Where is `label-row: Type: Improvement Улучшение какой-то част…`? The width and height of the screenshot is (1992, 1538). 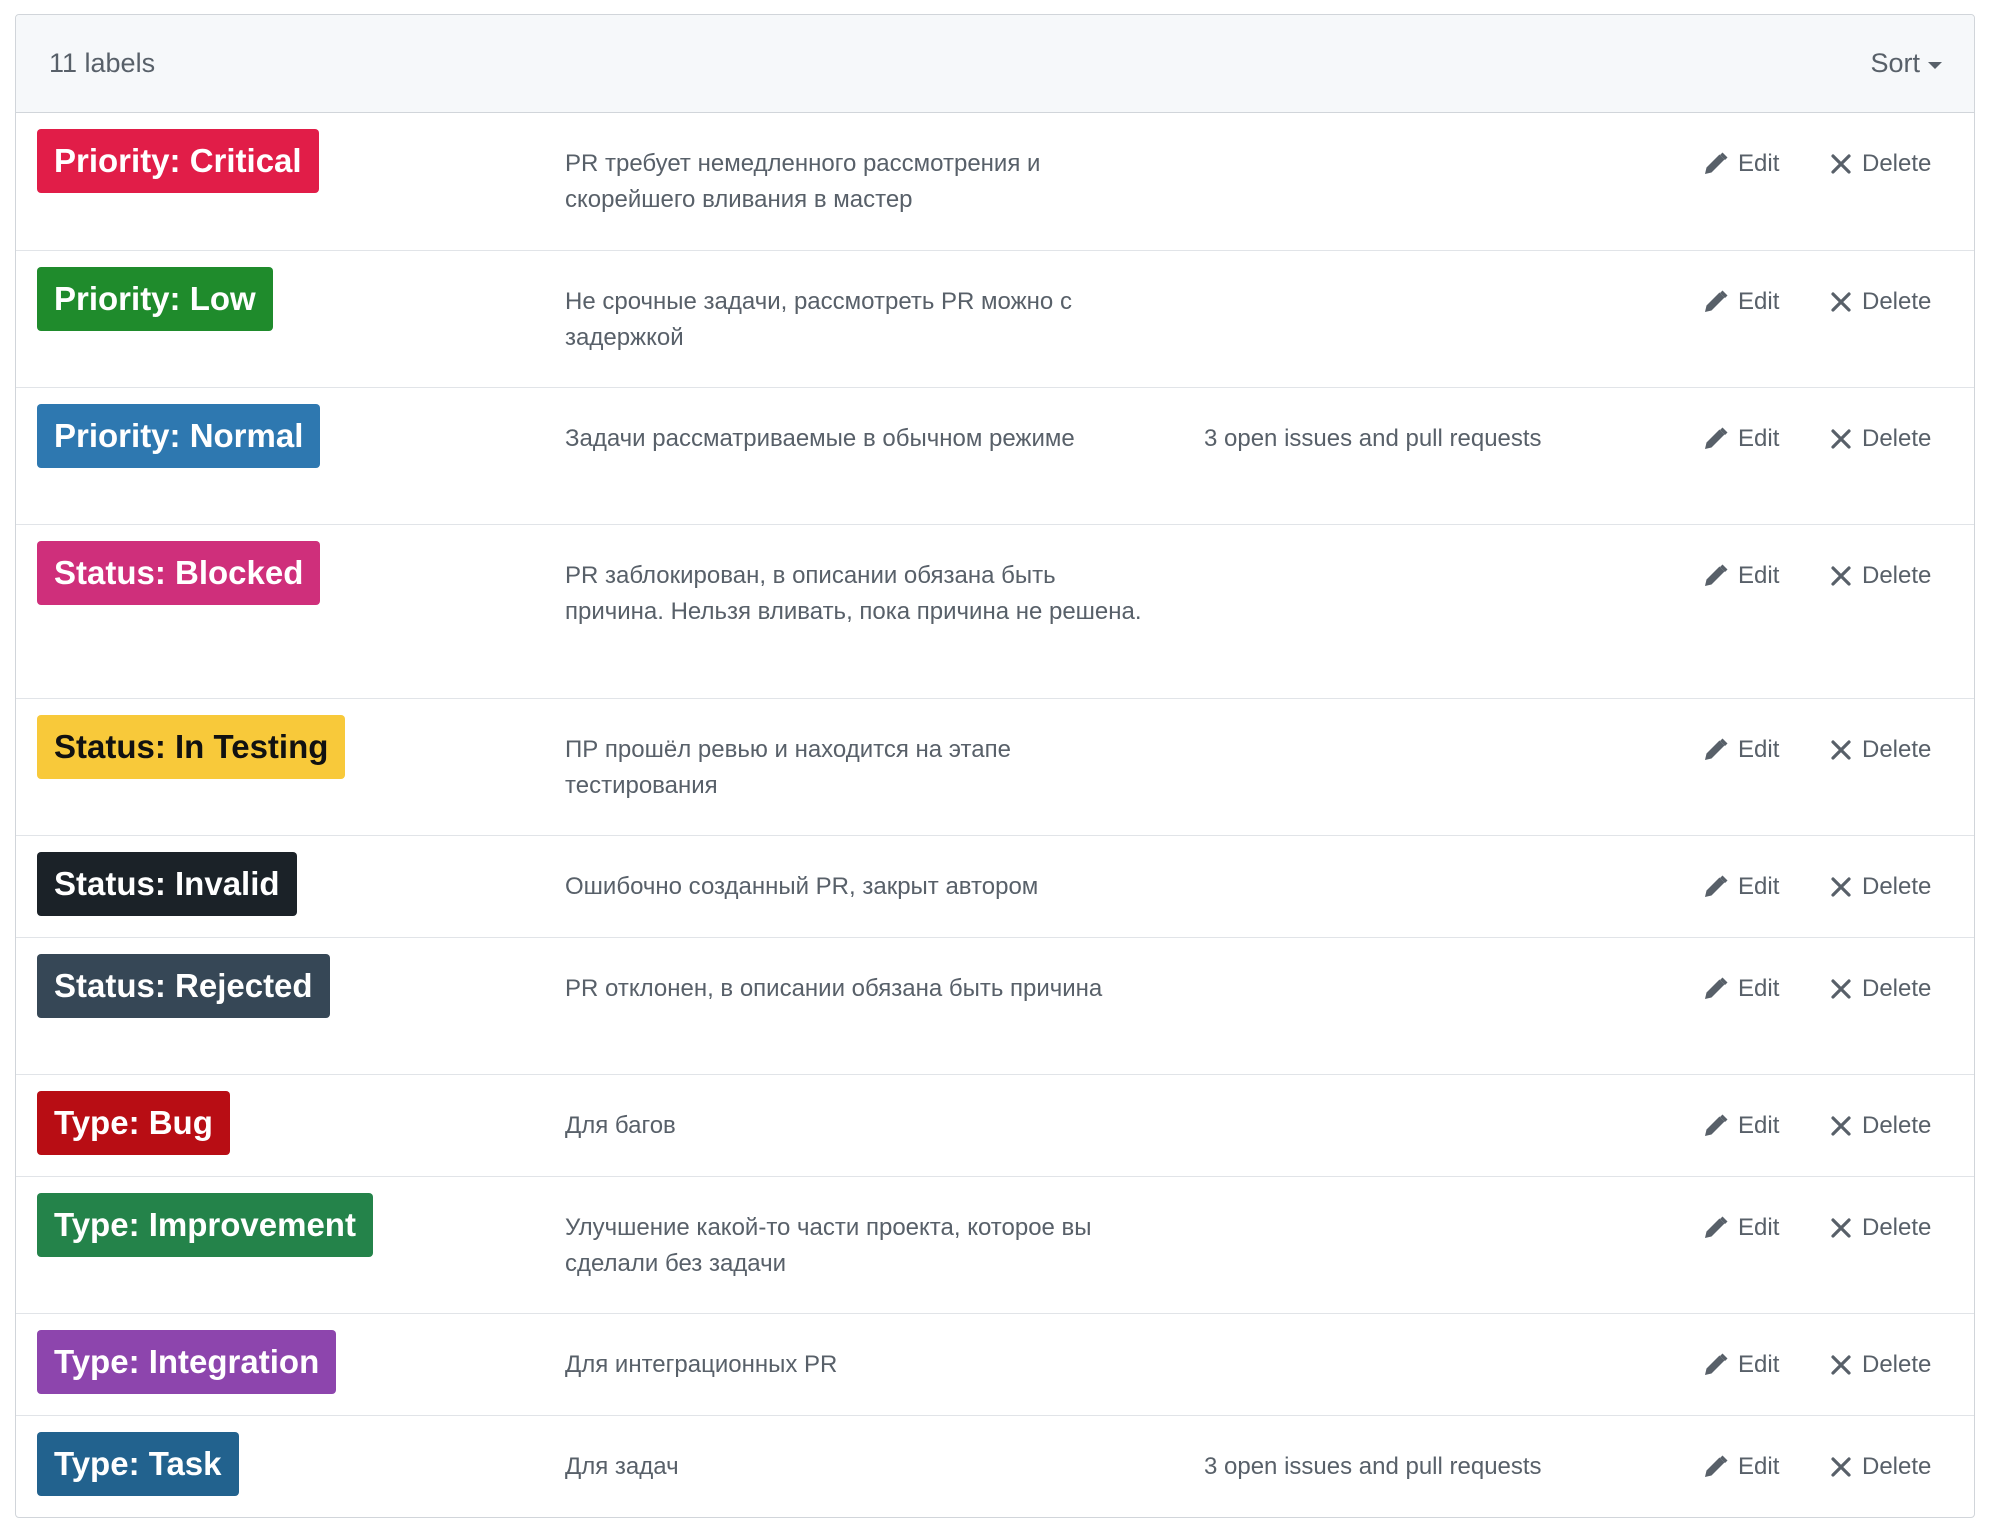
label-row: Type: Improvement Улучшение какой-то част… is located at coordinates (995, 1244).